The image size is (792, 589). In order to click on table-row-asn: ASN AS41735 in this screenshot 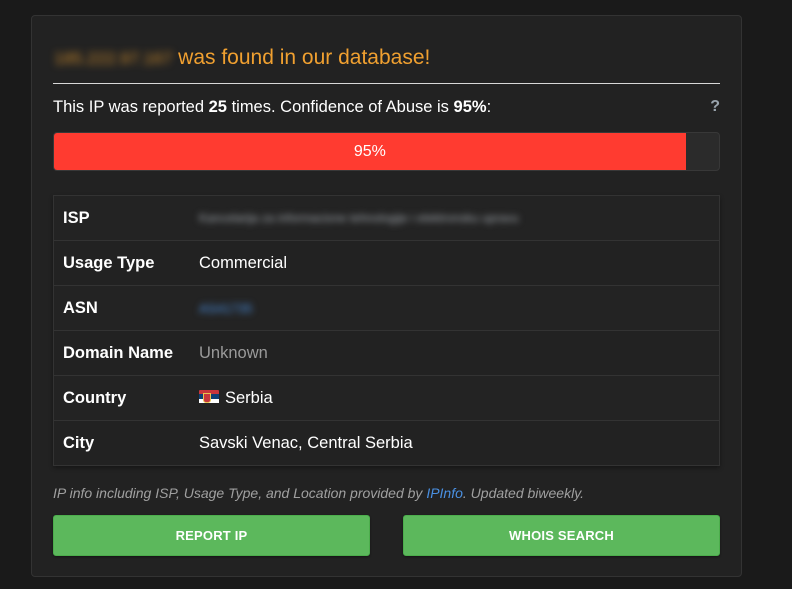, I will do `click(386, 308)`.